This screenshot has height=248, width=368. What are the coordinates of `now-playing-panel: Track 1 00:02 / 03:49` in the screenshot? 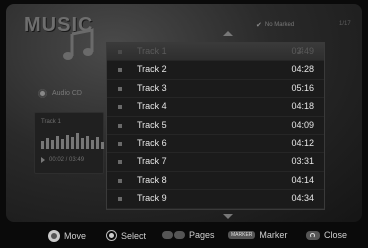 It's located at (69, 143).